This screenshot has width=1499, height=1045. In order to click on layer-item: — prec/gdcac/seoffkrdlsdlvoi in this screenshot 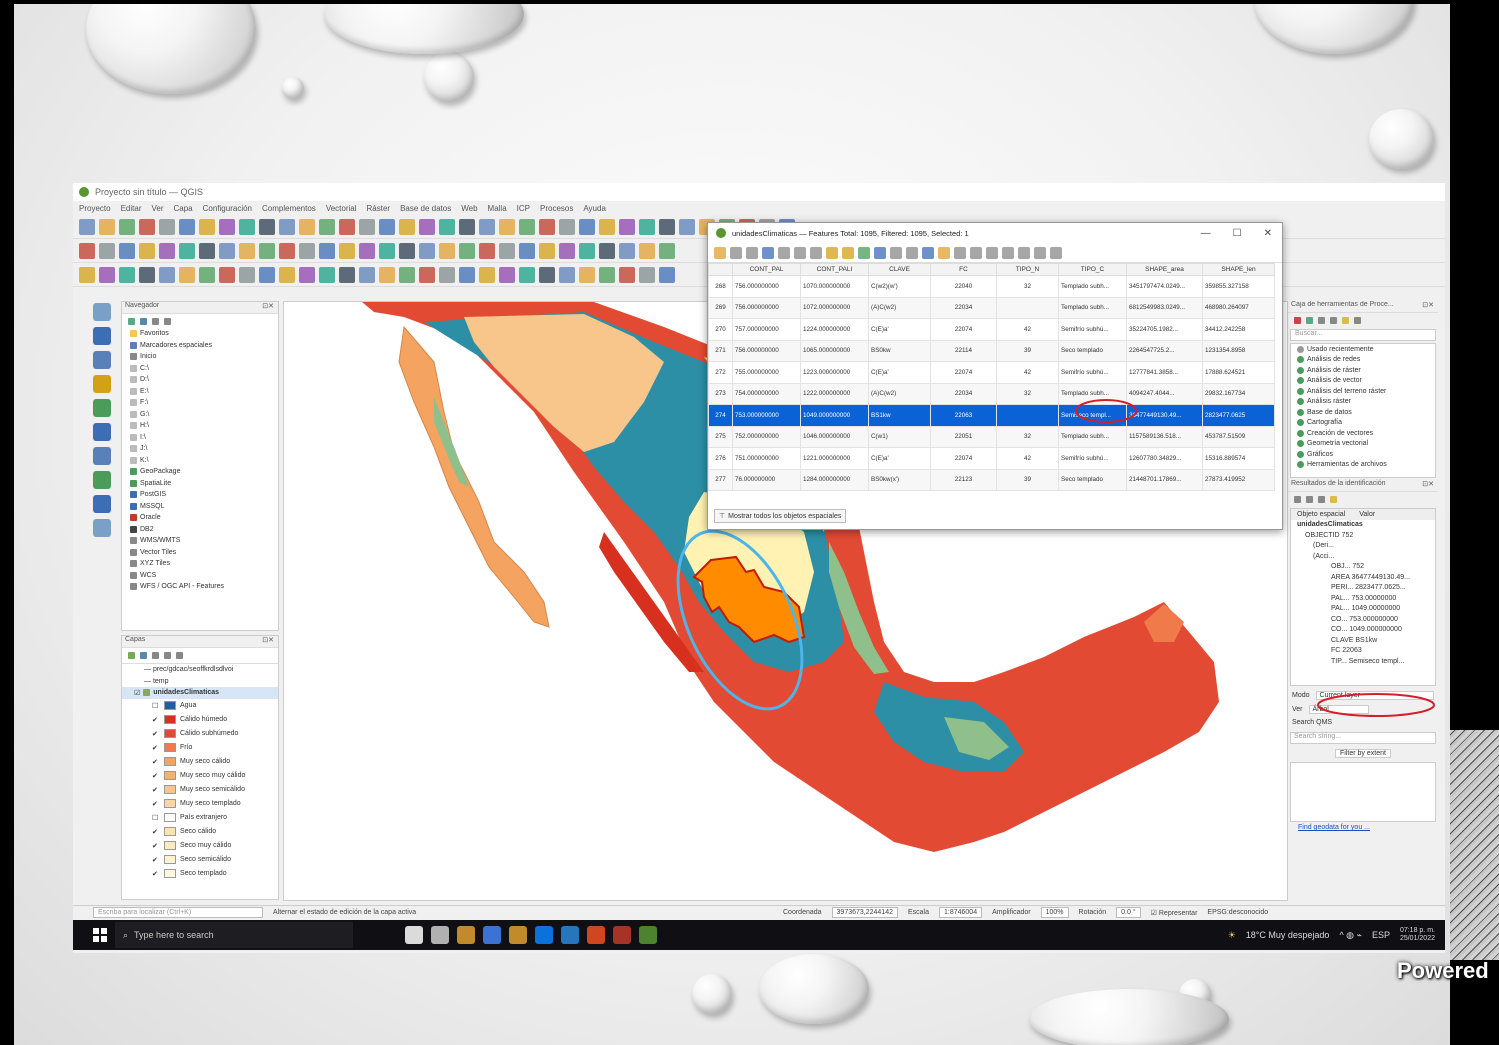, I will do `click(200, 670)`.